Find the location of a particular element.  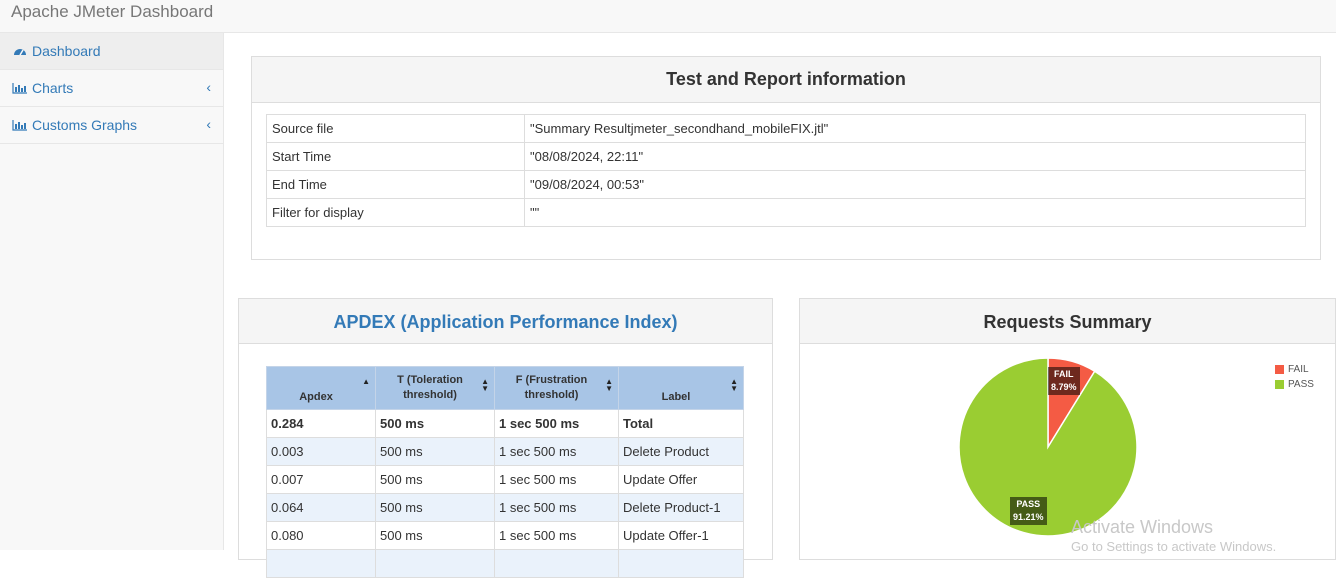

pie-label-pass: PASS 91.21% is located at coordinates (1028, 511).